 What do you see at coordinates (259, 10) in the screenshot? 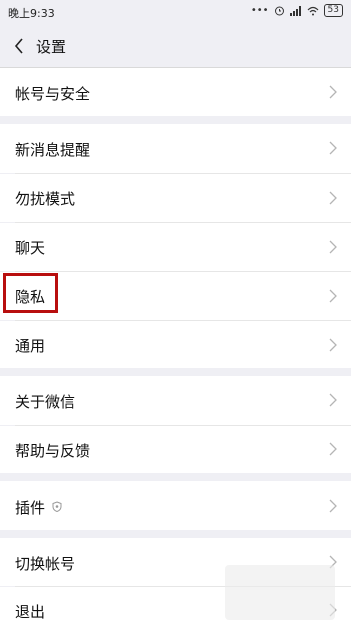
I see `more-dots-icon: •••` at bounding box center [259, 10].